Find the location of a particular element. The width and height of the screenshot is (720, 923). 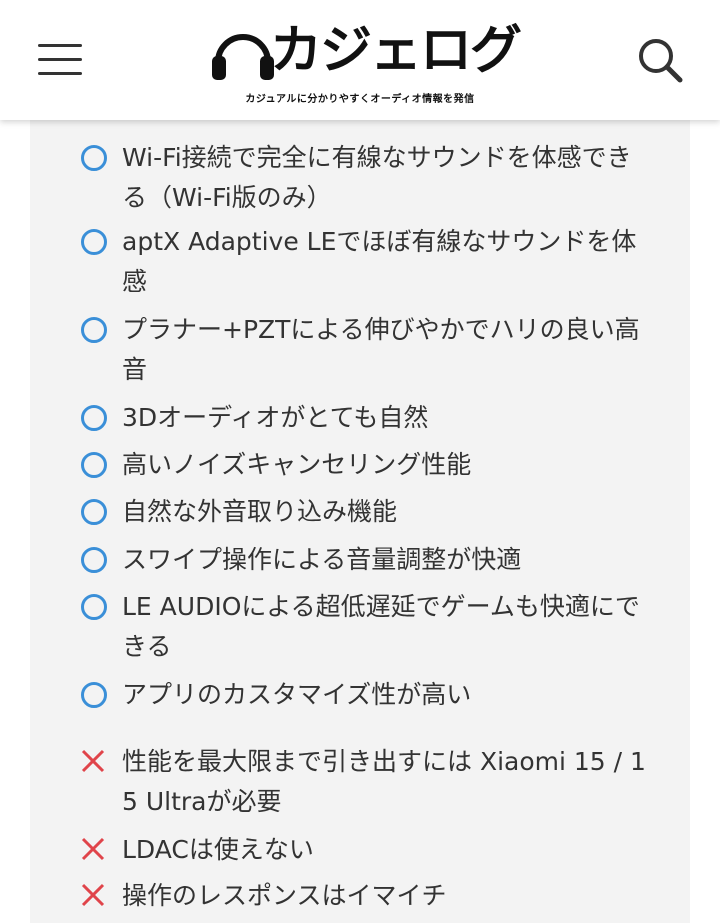

pro-item-label: 高いノイズキャンセリング性能 is located at coordinates (297, 464).